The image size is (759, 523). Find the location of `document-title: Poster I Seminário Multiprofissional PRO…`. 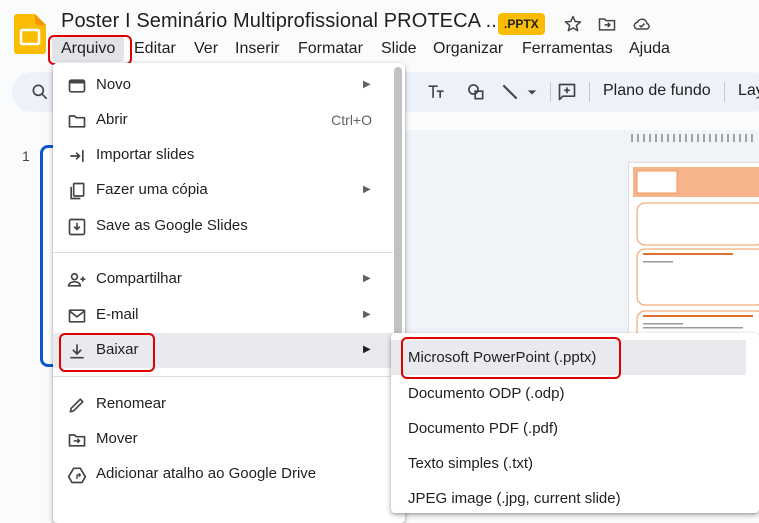

document-title: Poster I Seminário Multiprofissional PRO… is located at coordinates (282, 21).